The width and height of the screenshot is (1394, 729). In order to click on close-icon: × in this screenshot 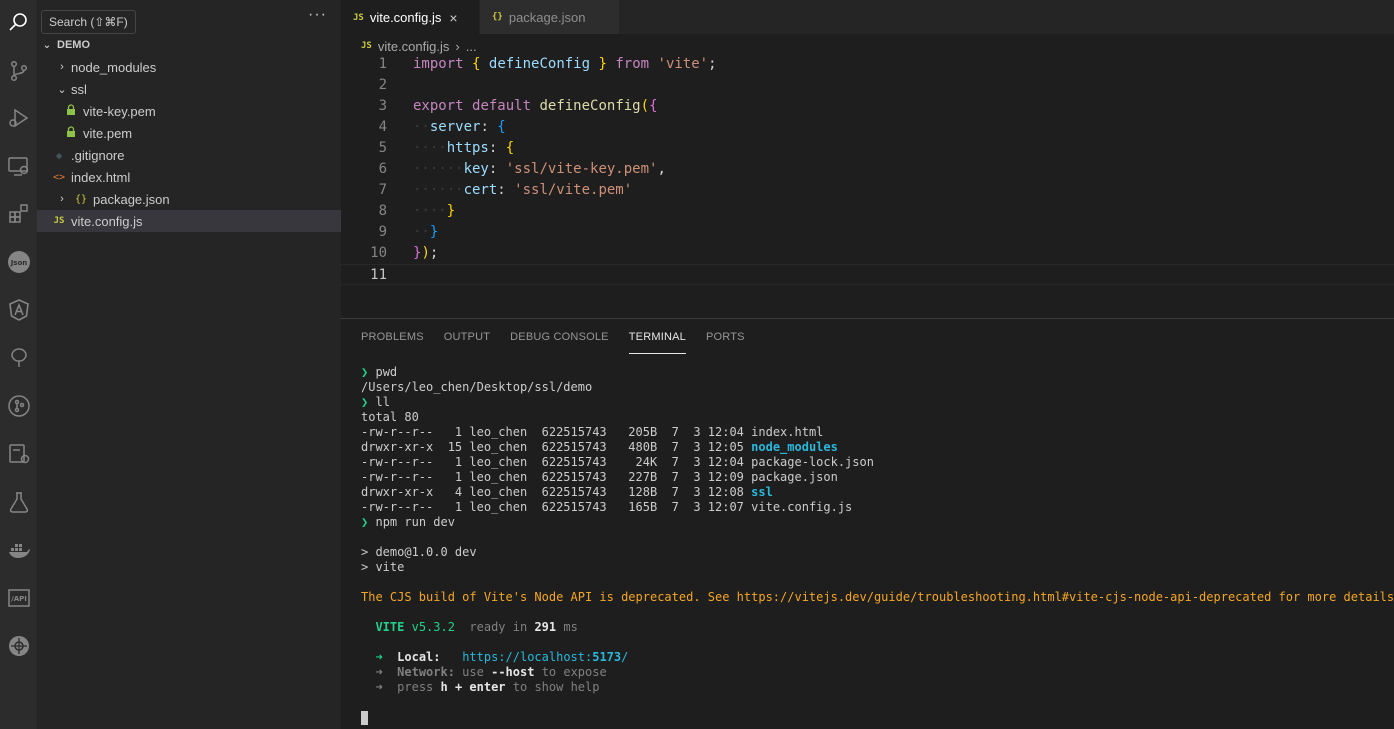, I will do `click(453, 18)`.